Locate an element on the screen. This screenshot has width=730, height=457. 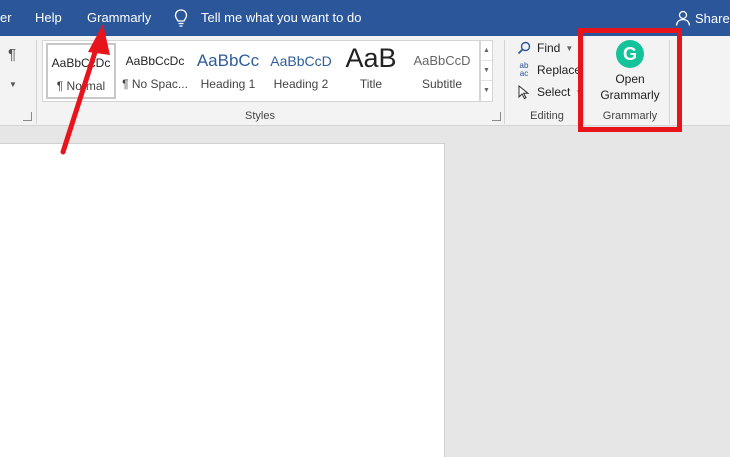
menu-tab-help: Help is located at coordinates (48, 17).